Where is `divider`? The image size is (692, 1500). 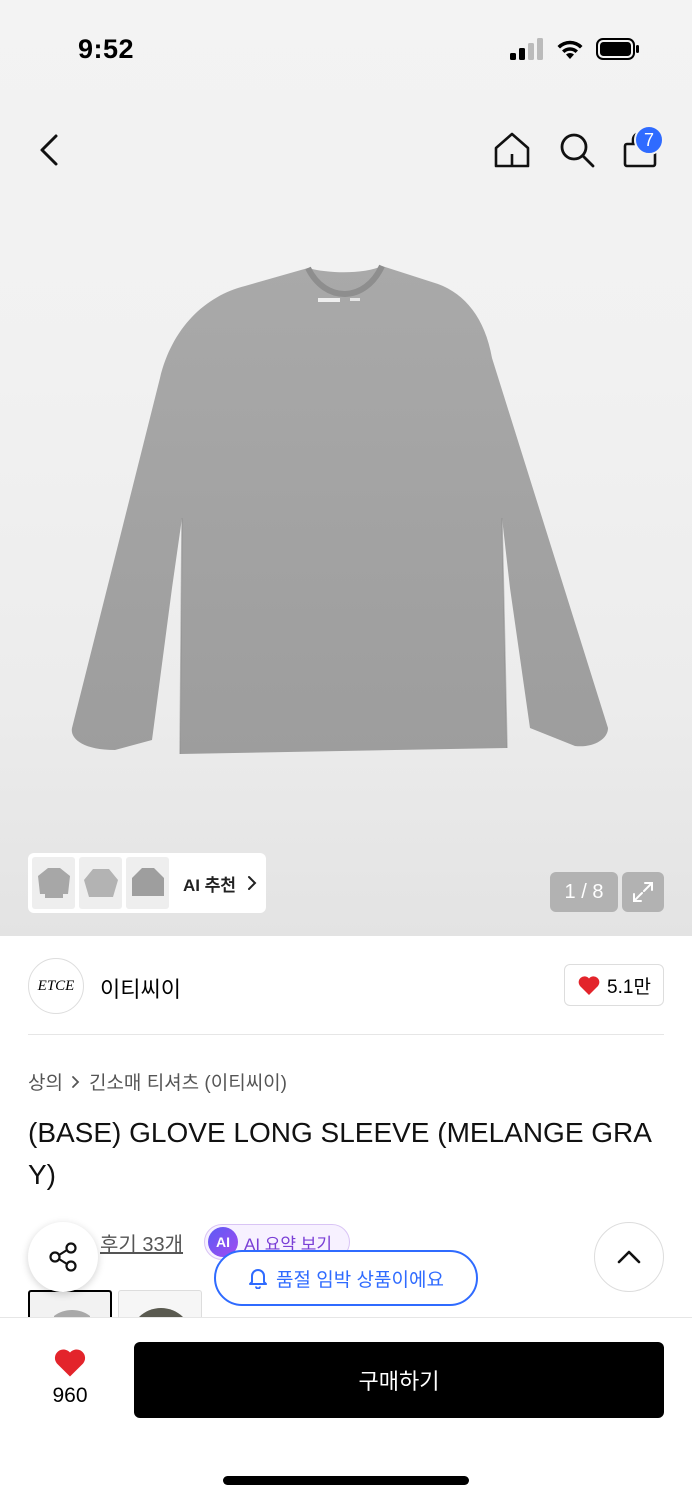 divider is located at coordinates (346, 1034).